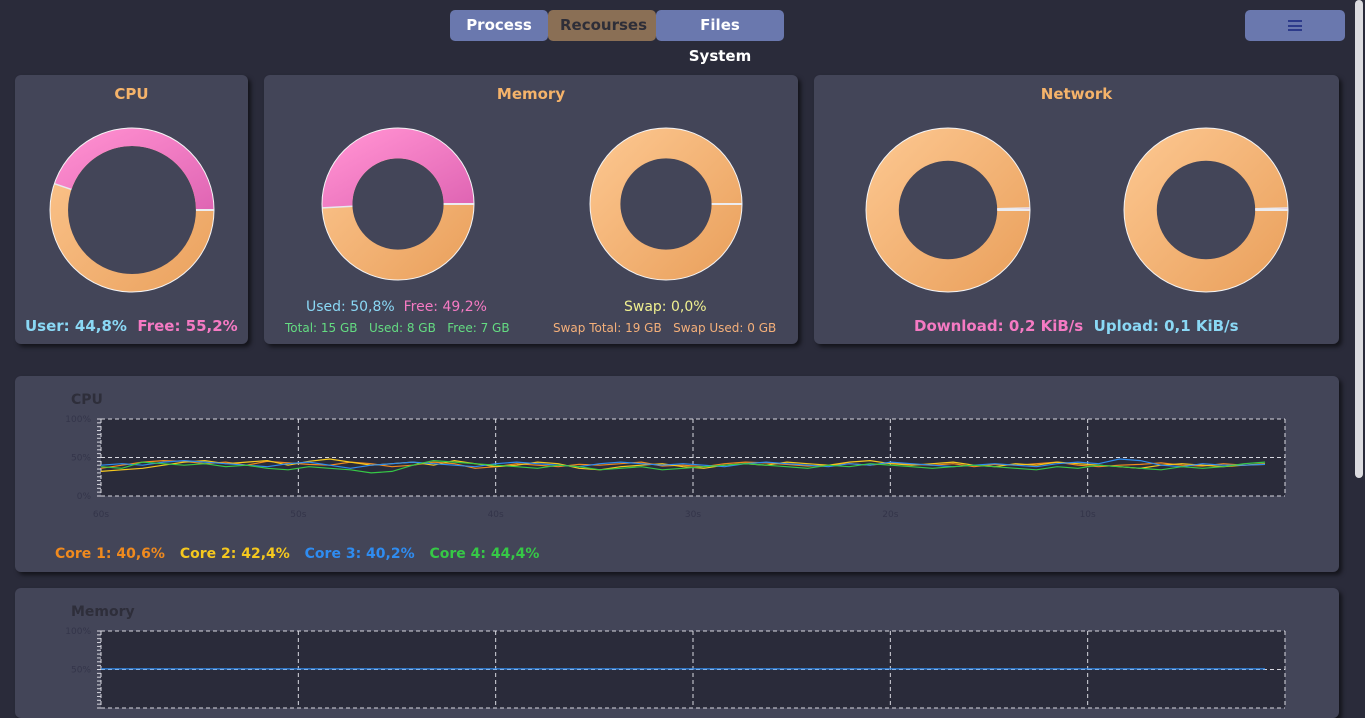 The height and width of the screenshot is (718, 1365). I want to click on core-1-legend: Core 1: 40,6%, so click(110, 554).